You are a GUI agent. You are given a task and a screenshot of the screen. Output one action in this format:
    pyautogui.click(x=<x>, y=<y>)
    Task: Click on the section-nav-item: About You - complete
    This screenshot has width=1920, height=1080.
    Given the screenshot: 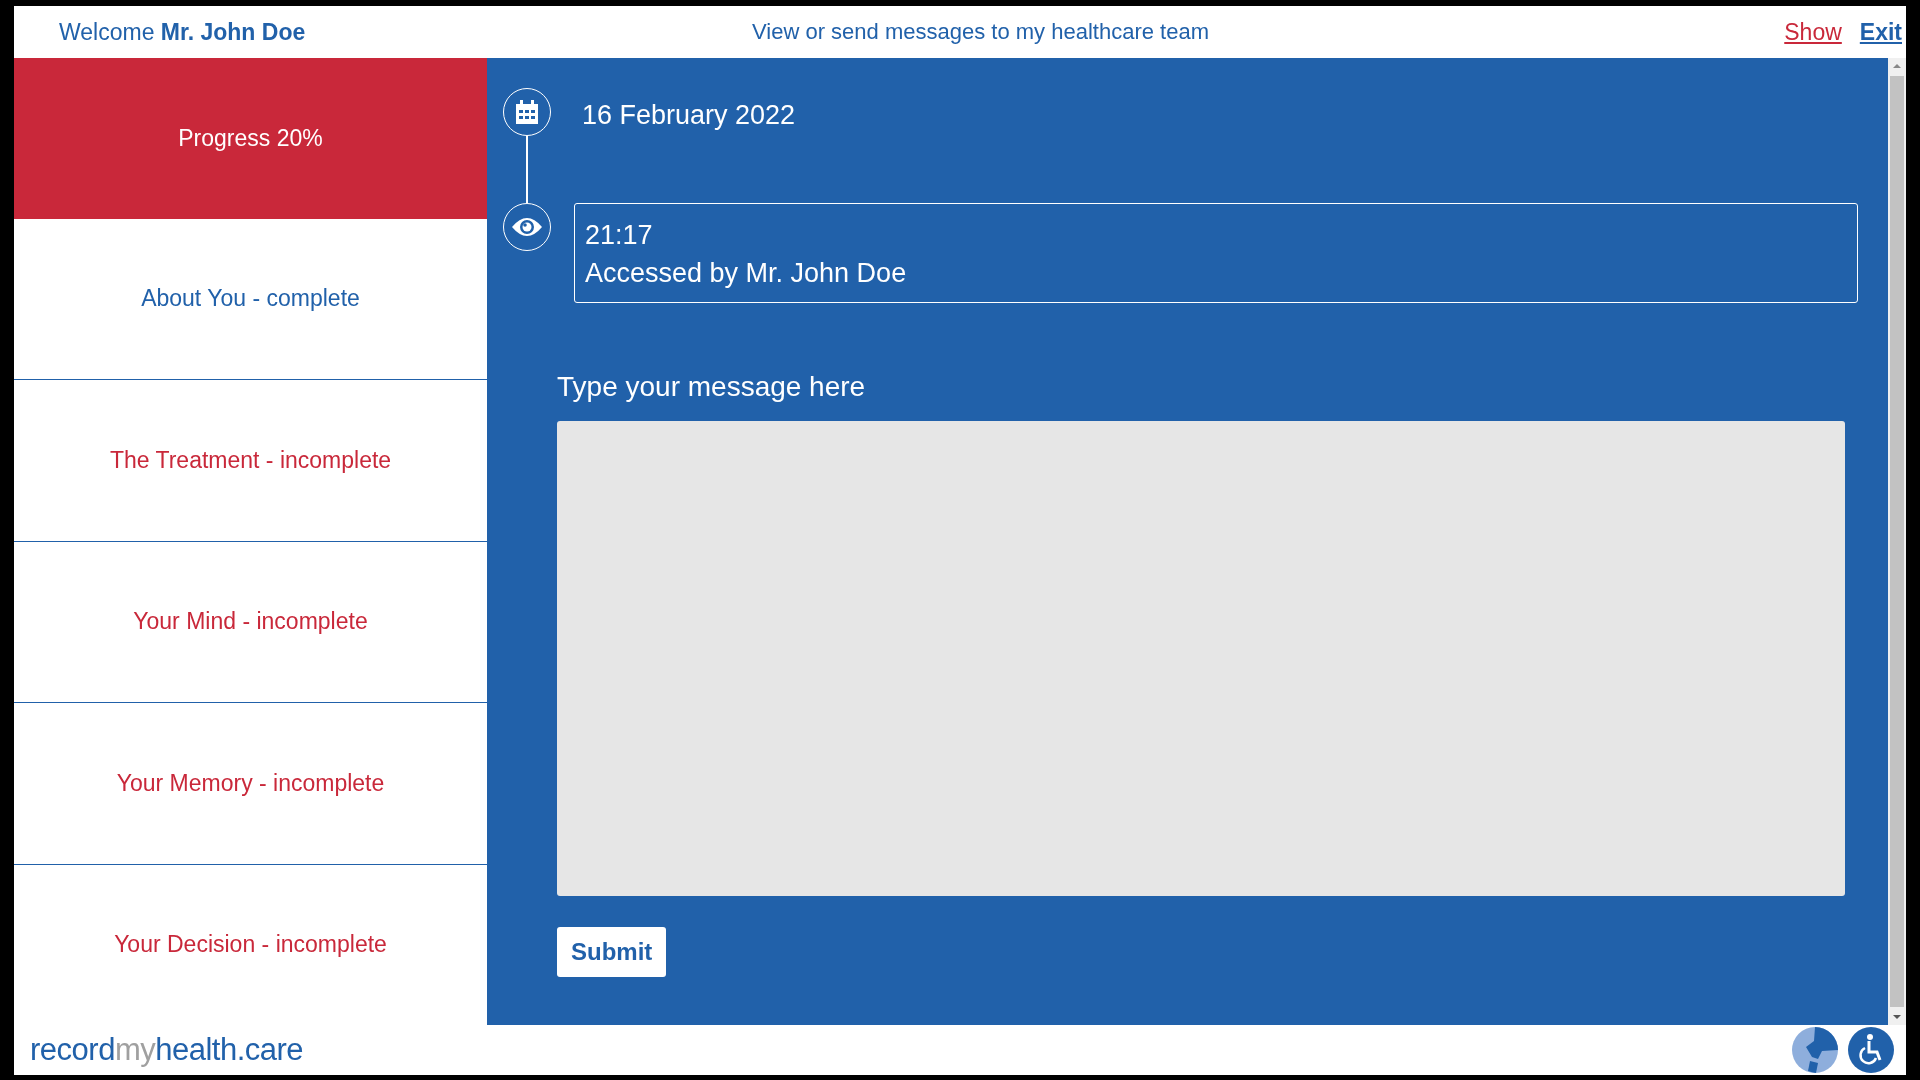 What is the action you would take?
    pyautogui.click(x=250, y=299)
    